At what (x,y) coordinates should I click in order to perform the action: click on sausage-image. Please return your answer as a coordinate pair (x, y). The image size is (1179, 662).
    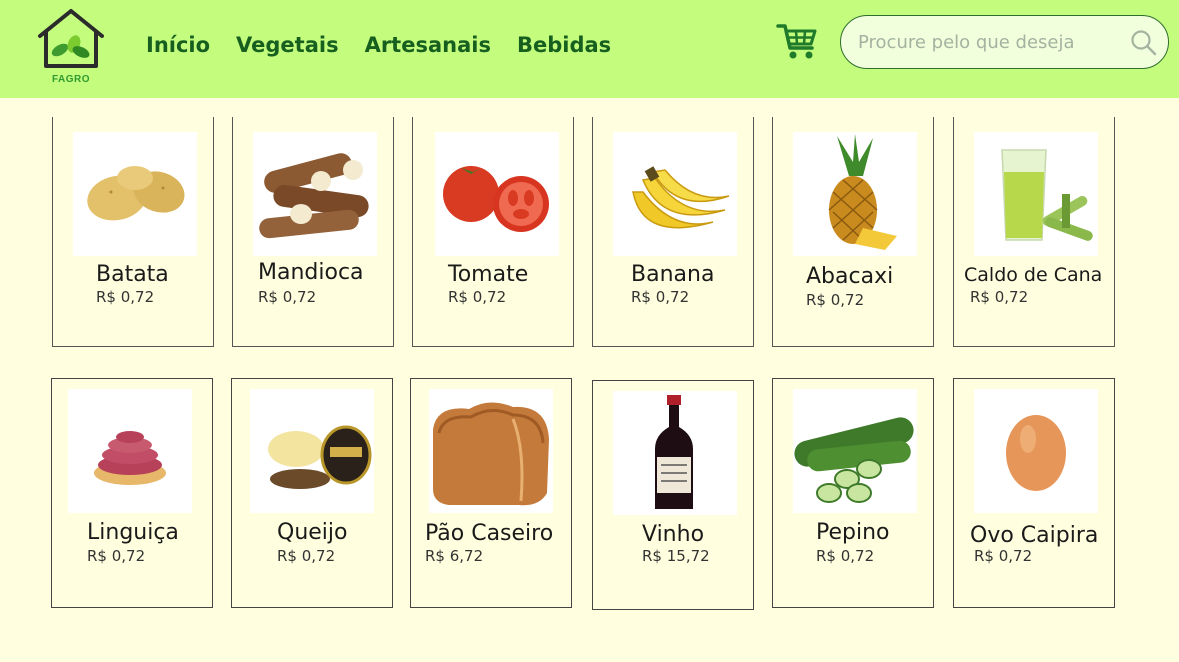
    Looking at the image, I should click on (130, 451).